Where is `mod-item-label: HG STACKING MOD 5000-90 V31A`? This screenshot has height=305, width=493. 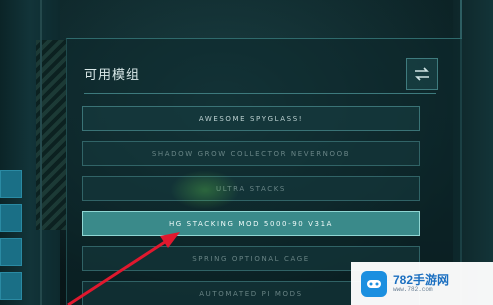
mod-item-label: HG STACKING MOD 5000-90 V31A is located at coordinates (251, 223).